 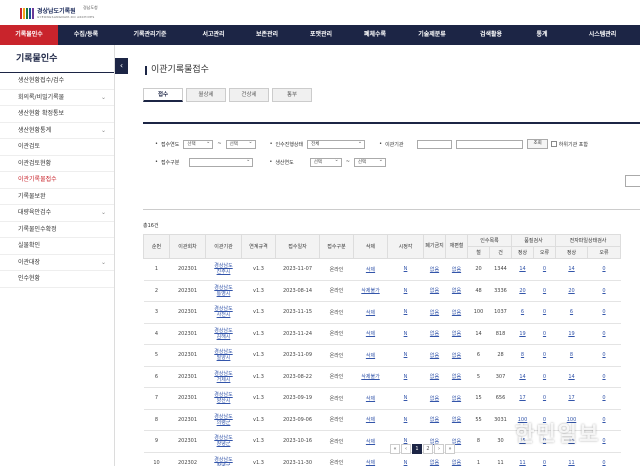 What do you see at coordinates (321, 35) in the screenshot?
I see `nav-item: 포맷관리` at bounding box center [321, 35].